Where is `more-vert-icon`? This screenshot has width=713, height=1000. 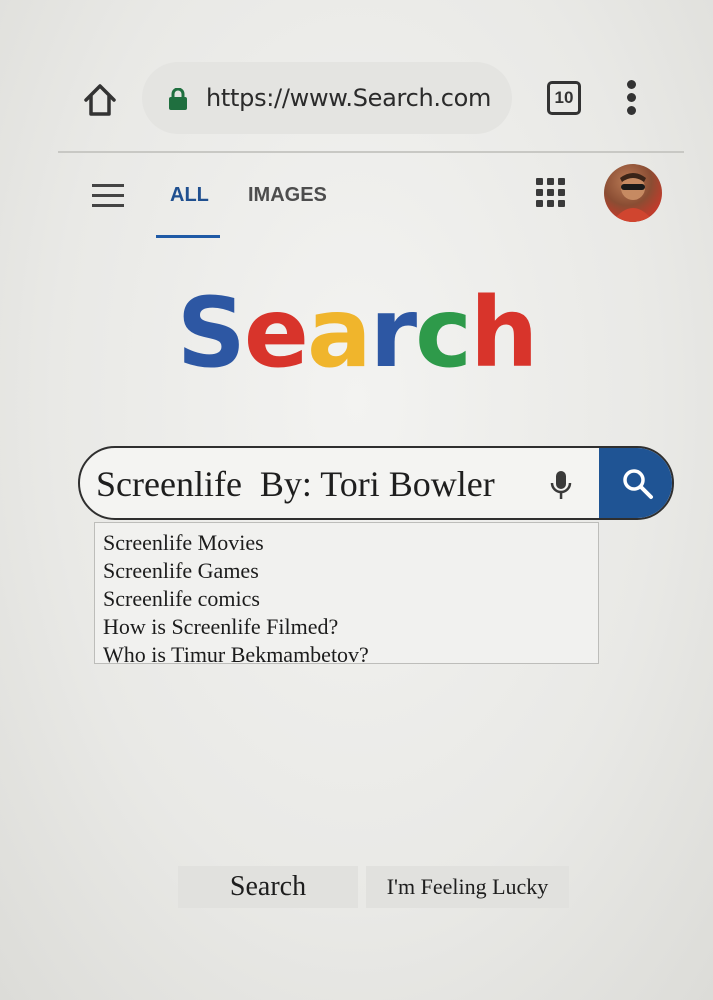
more-vert-icon is located at coordinates (632, 98).